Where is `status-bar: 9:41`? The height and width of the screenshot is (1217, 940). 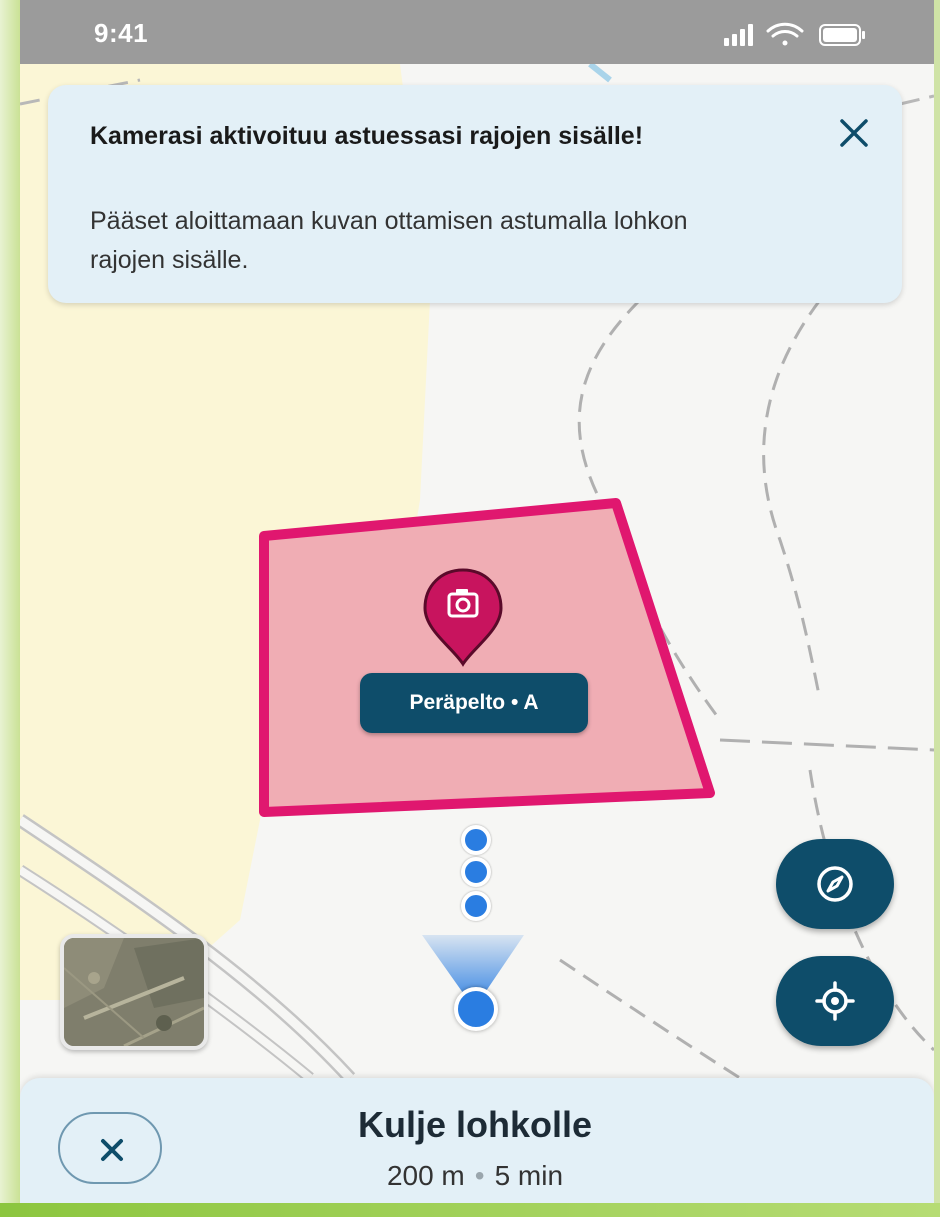
status-bar: 9:41 is located at coordinates (477, 32).